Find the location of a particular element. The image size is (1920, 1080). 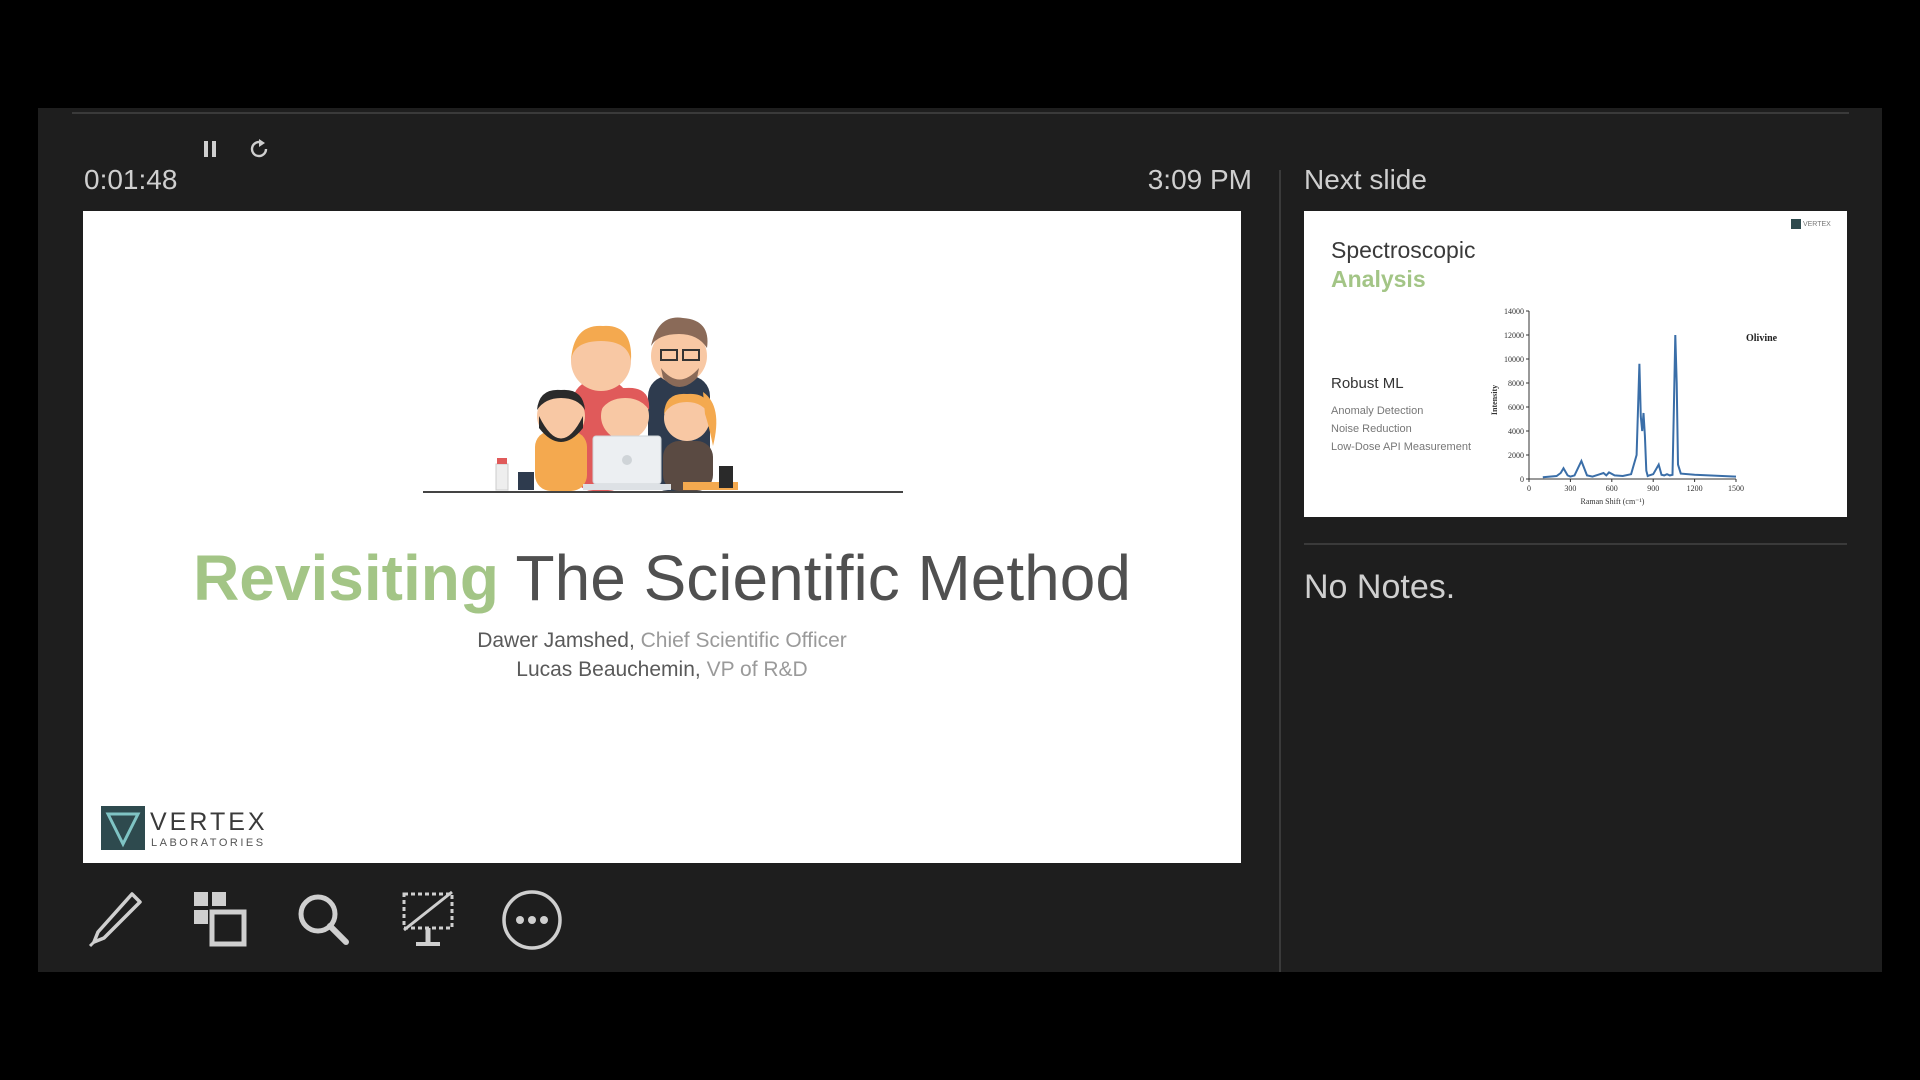

zoom-button is located at coordinates (324, 920).